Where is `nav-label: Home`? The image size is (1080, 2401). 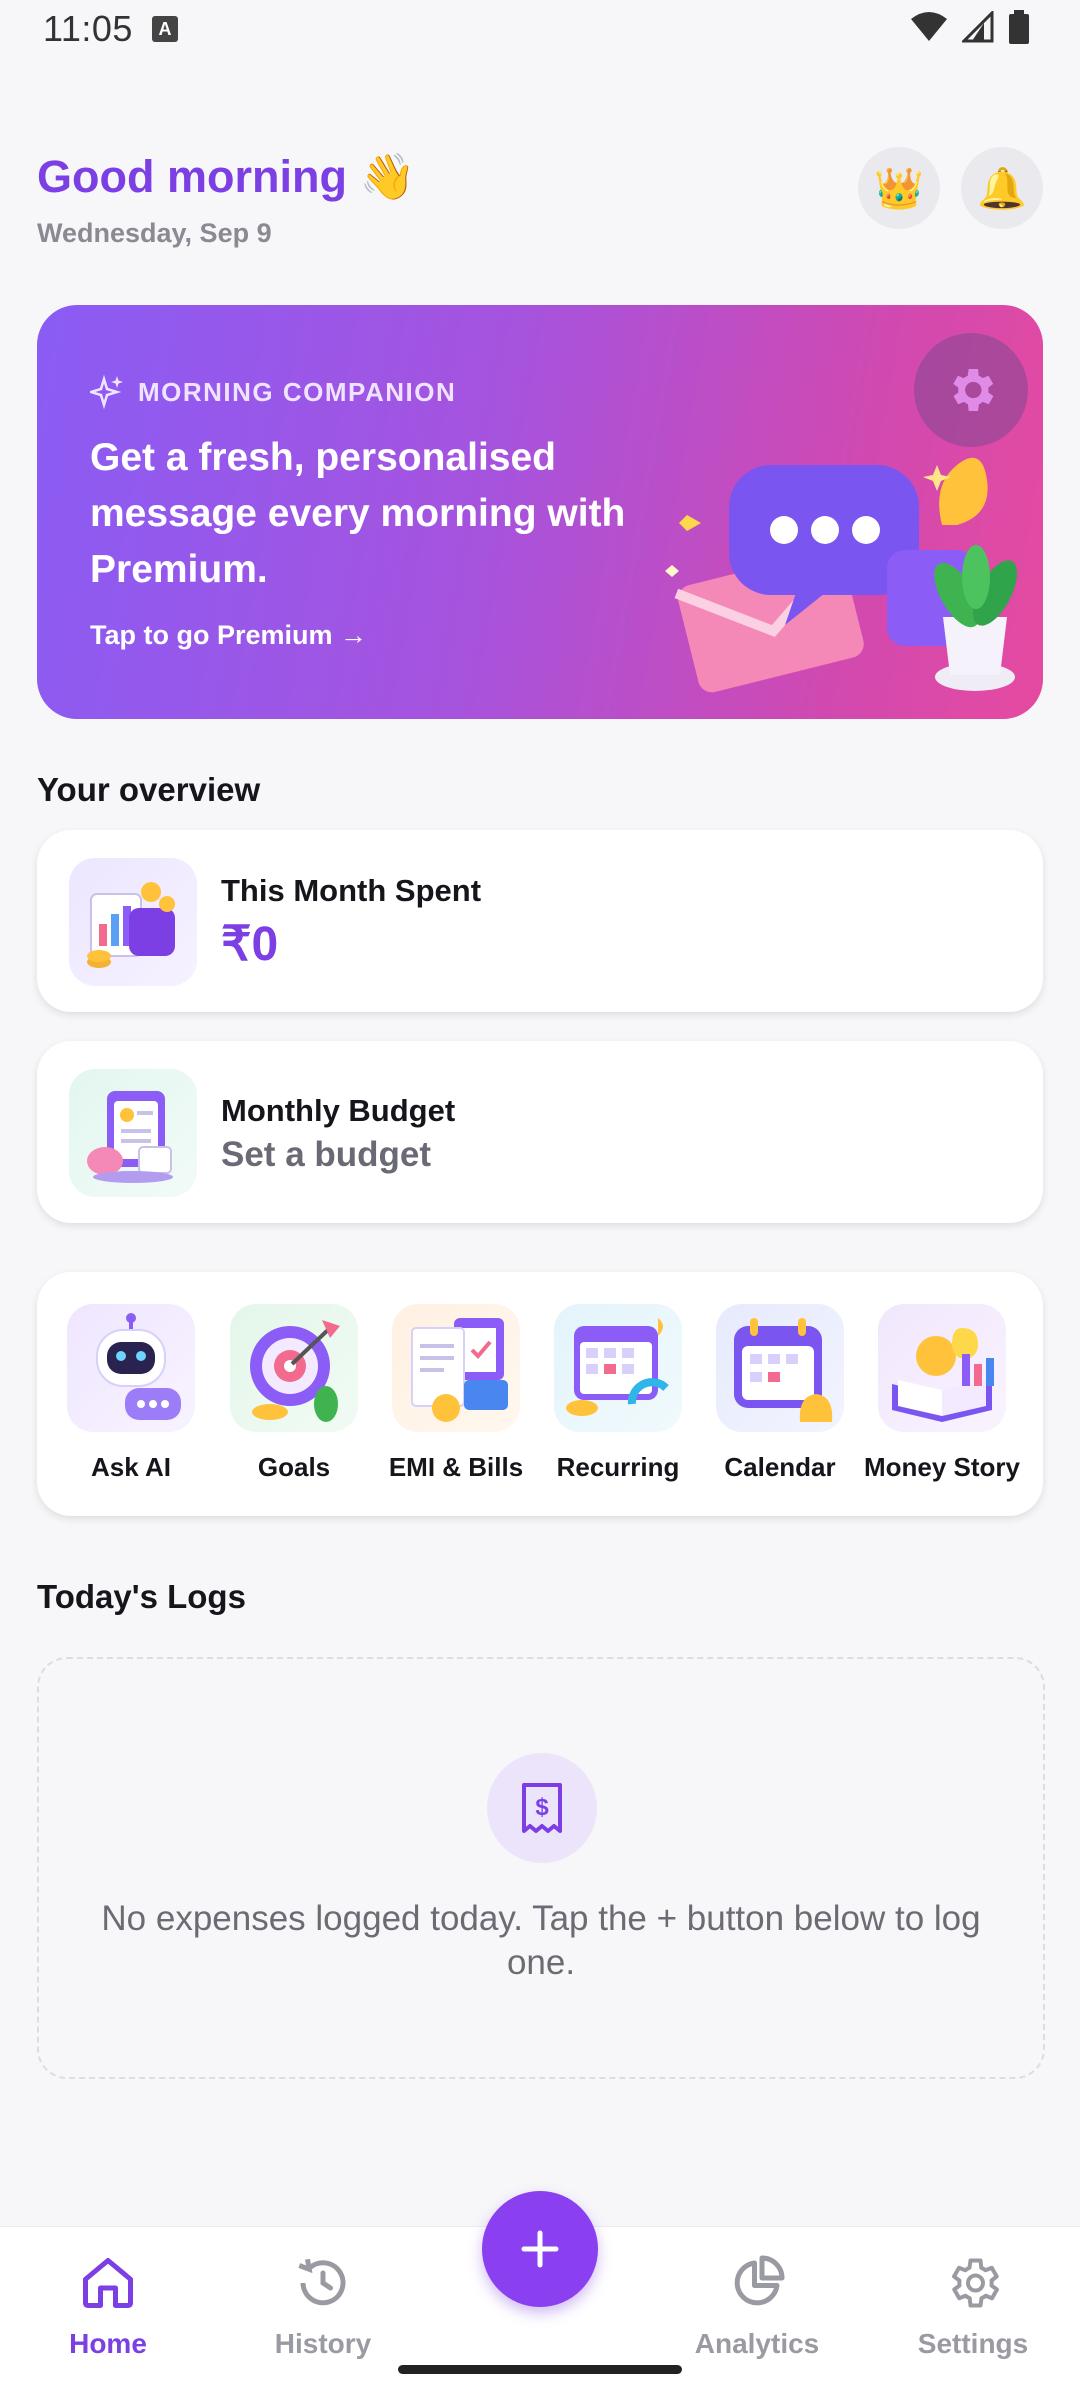
nav-label: Home is located at coordinates (108, 2343).